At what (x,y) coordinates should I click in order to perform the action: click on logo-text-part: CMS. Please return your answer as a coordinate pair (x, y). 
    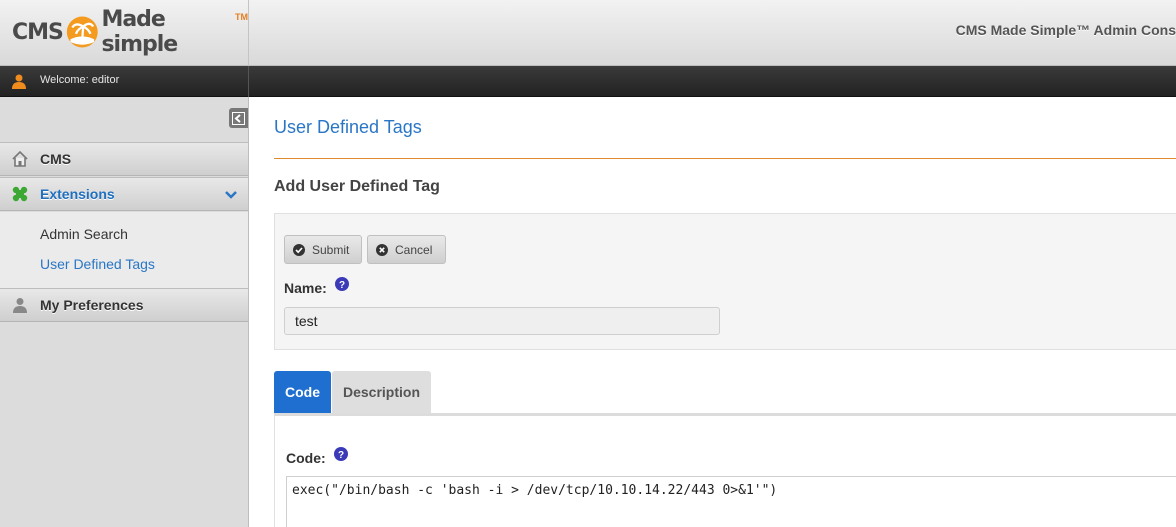
    Looking at the image, I should click on (38, 32).